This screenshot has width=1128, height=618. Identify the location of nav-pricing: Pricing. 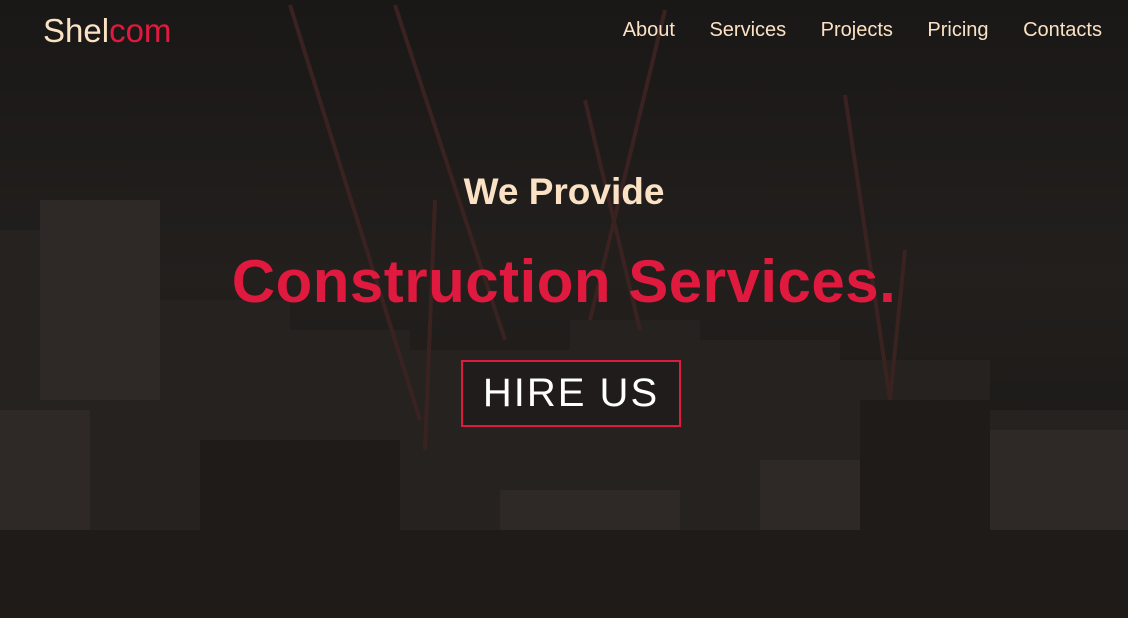
(957, 30).